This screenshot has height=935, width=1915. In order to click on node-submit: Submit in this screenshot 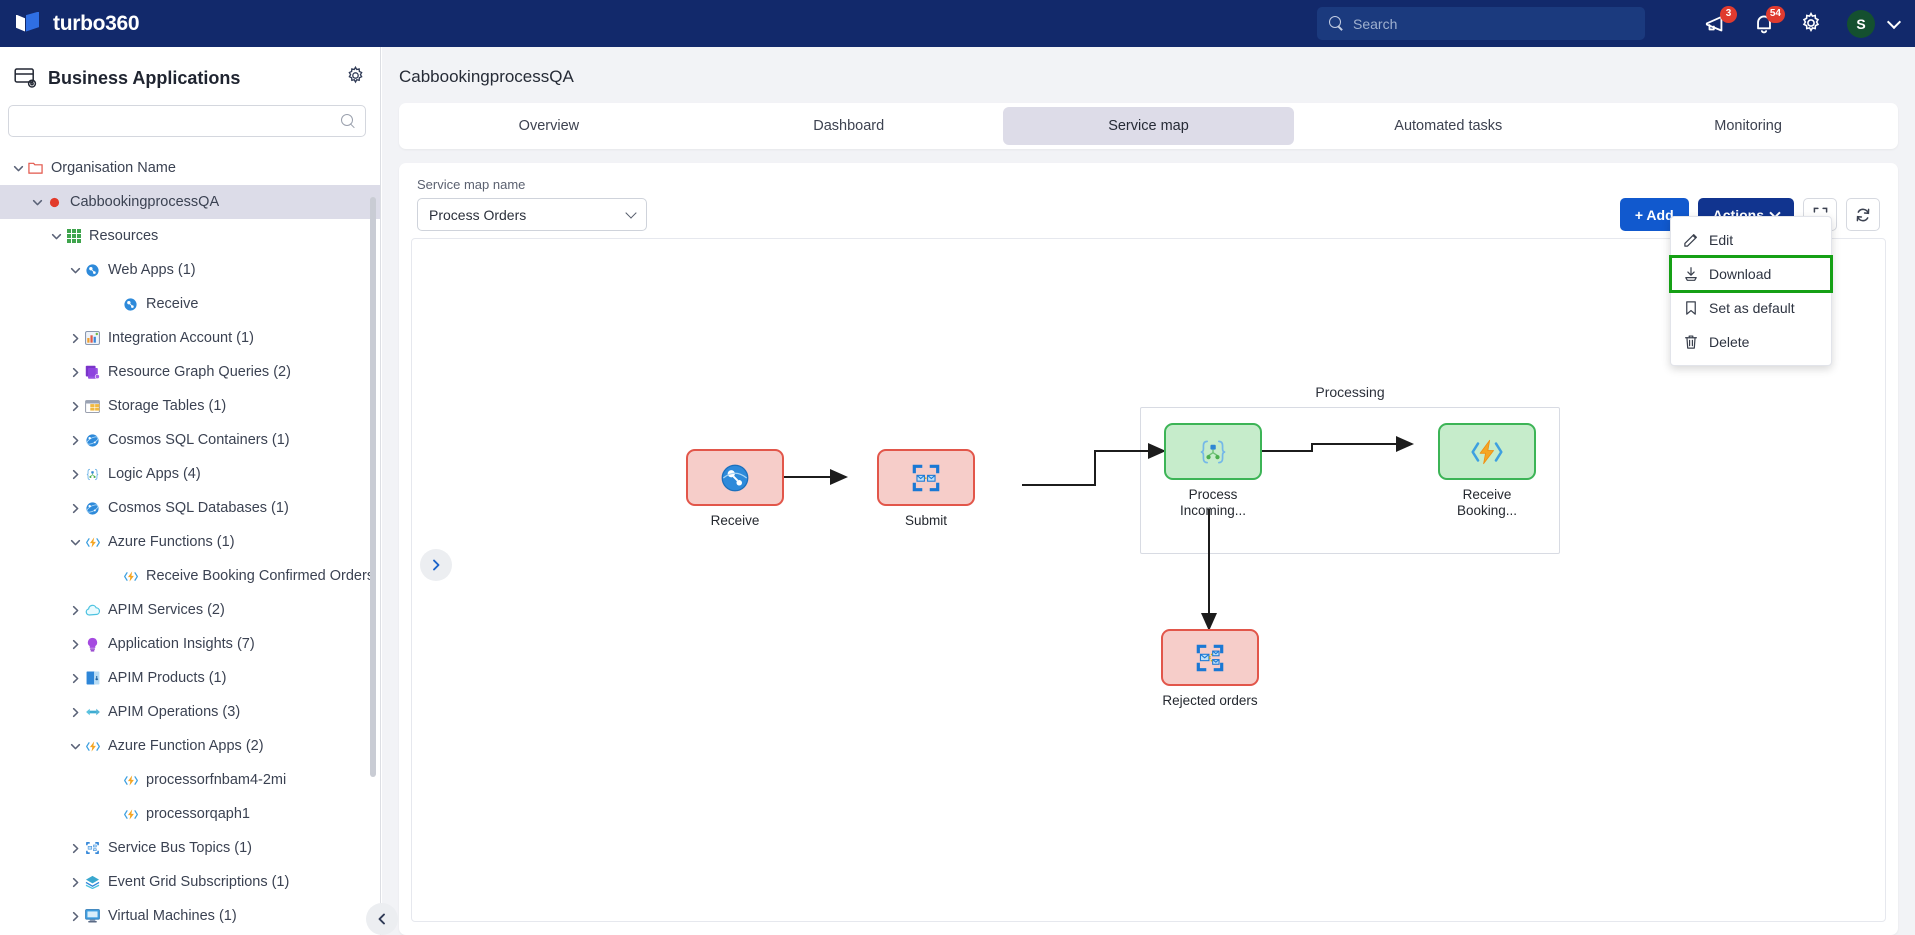, I will do `click(929, 489)`.